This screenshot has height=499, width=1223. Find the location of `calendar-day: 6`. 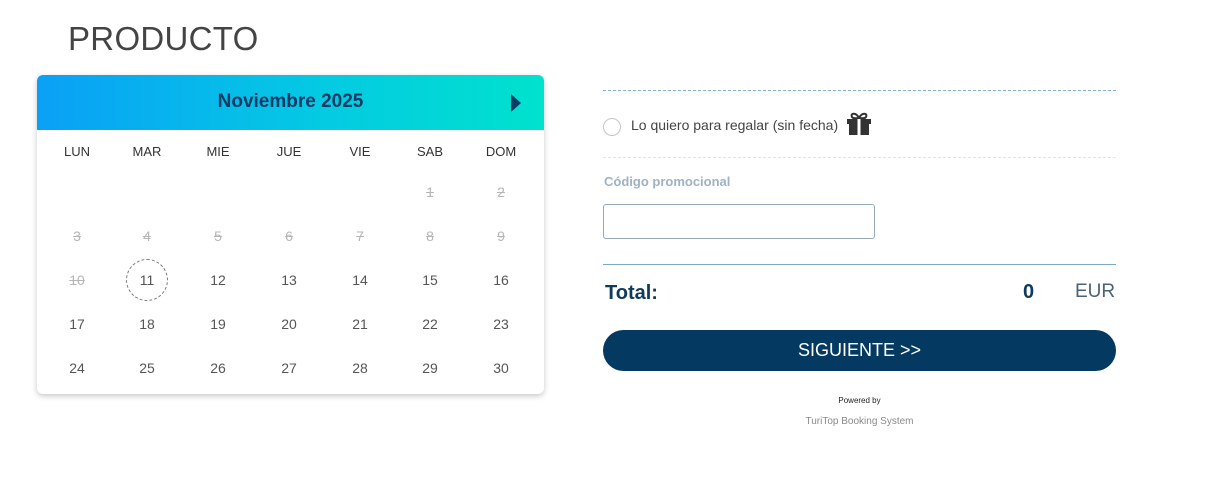

calendar-day: 6 is located at coordinates (289, 236).